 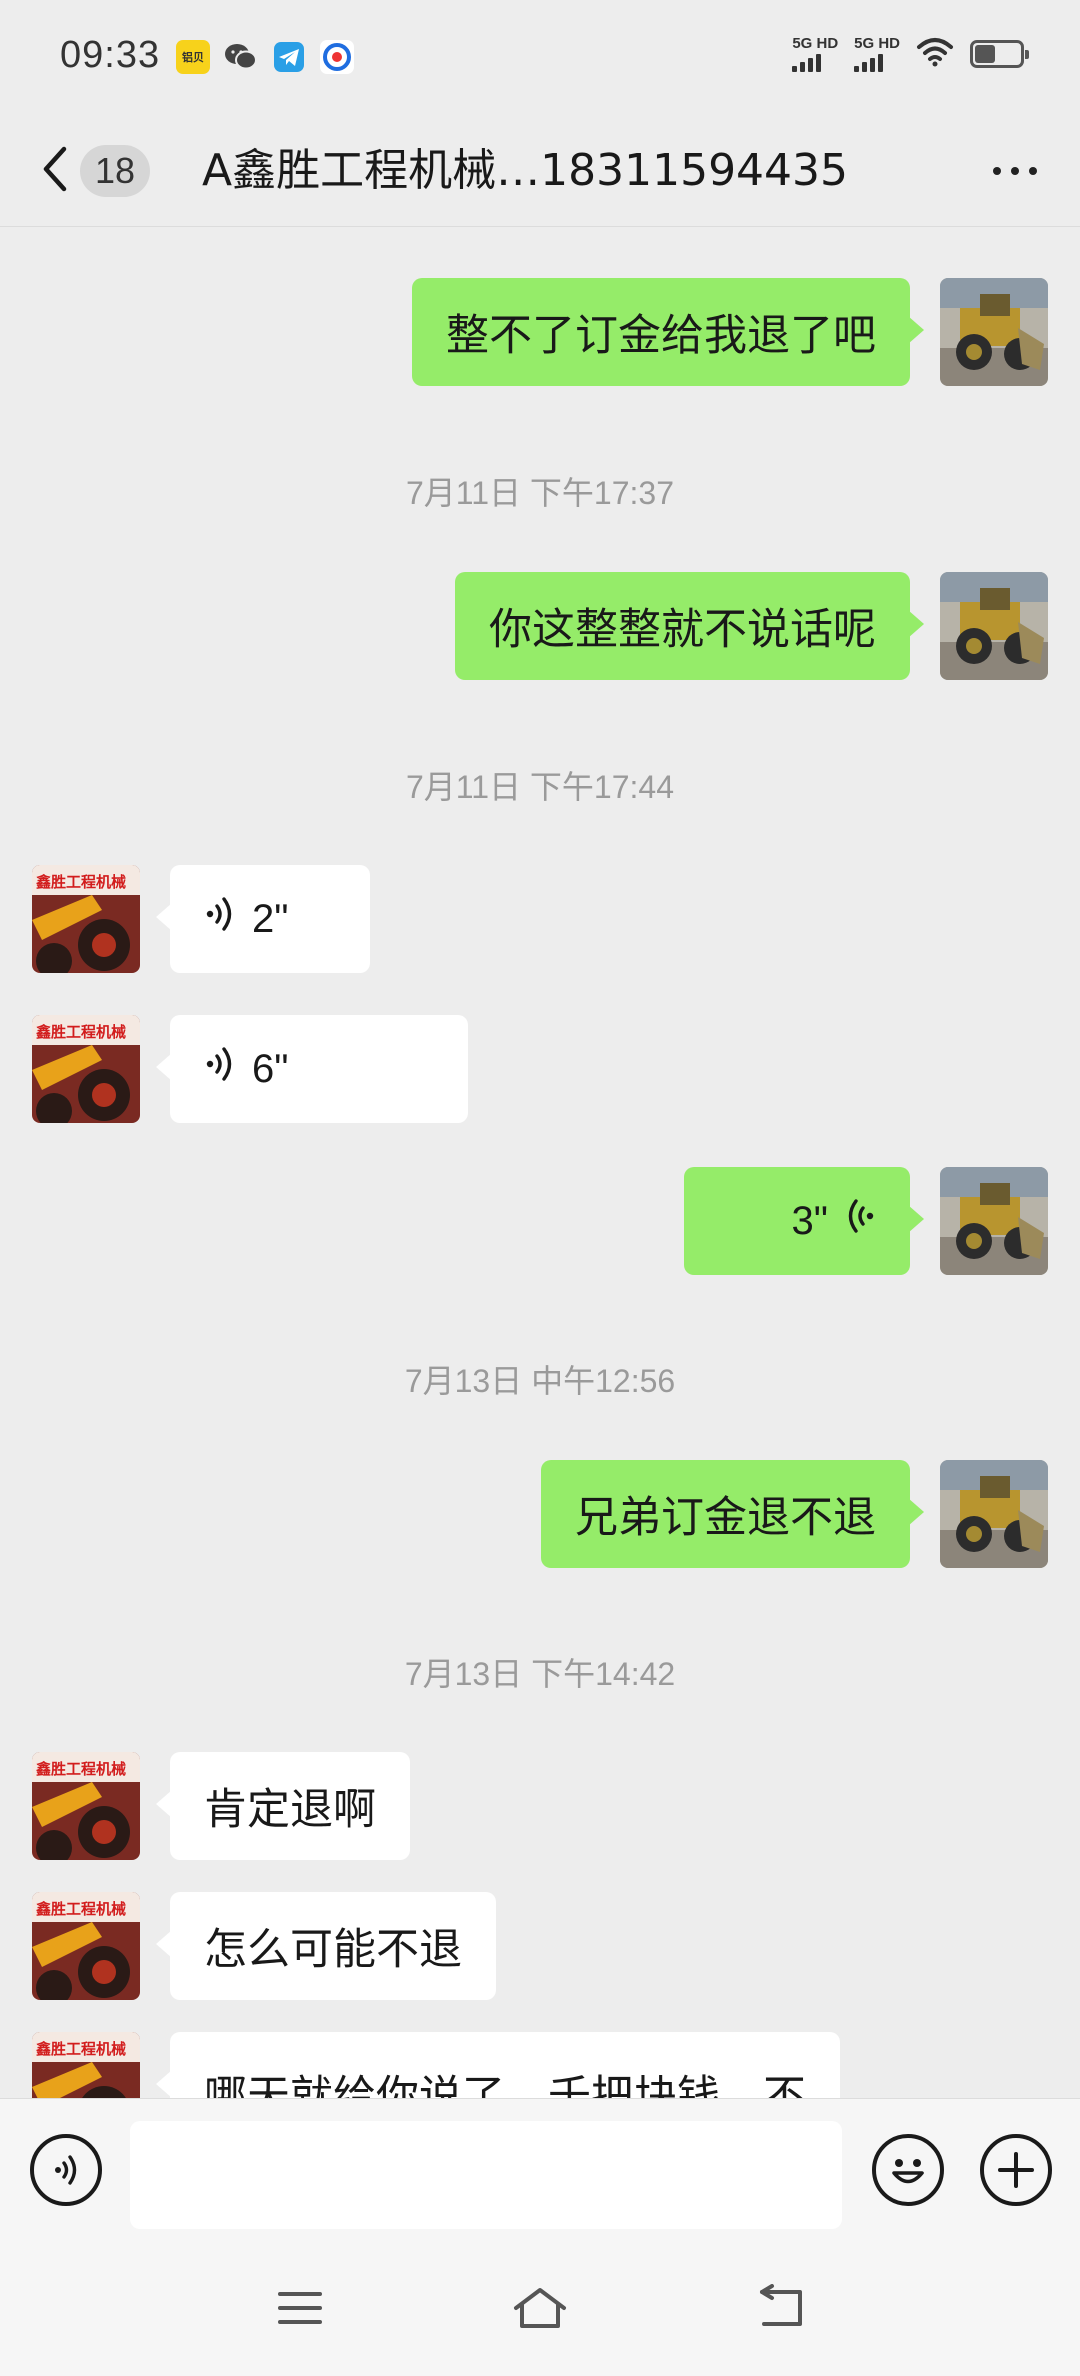 What do you see at coordinates (270, 918) in the screenshot?
I see `voice-duration: 2"` at bounding box center [270, 918].